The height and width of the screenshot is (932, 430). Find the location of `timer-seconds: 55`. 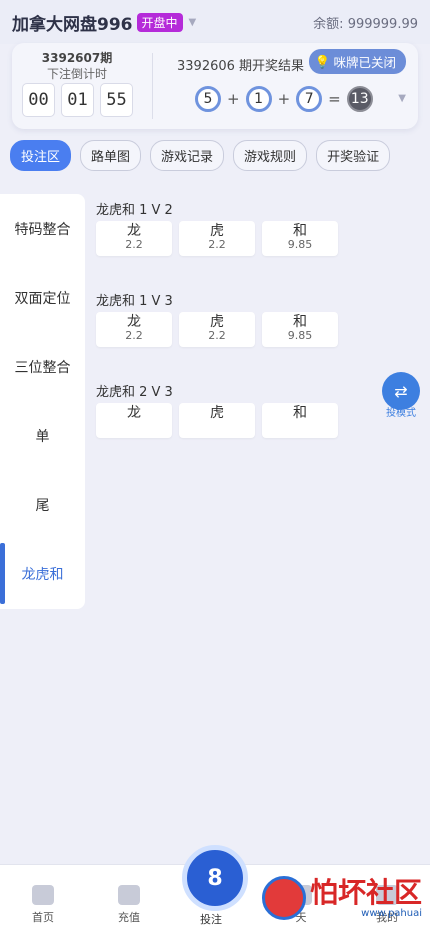

timer-seconds: 55 is located at coordinates (116, 100).